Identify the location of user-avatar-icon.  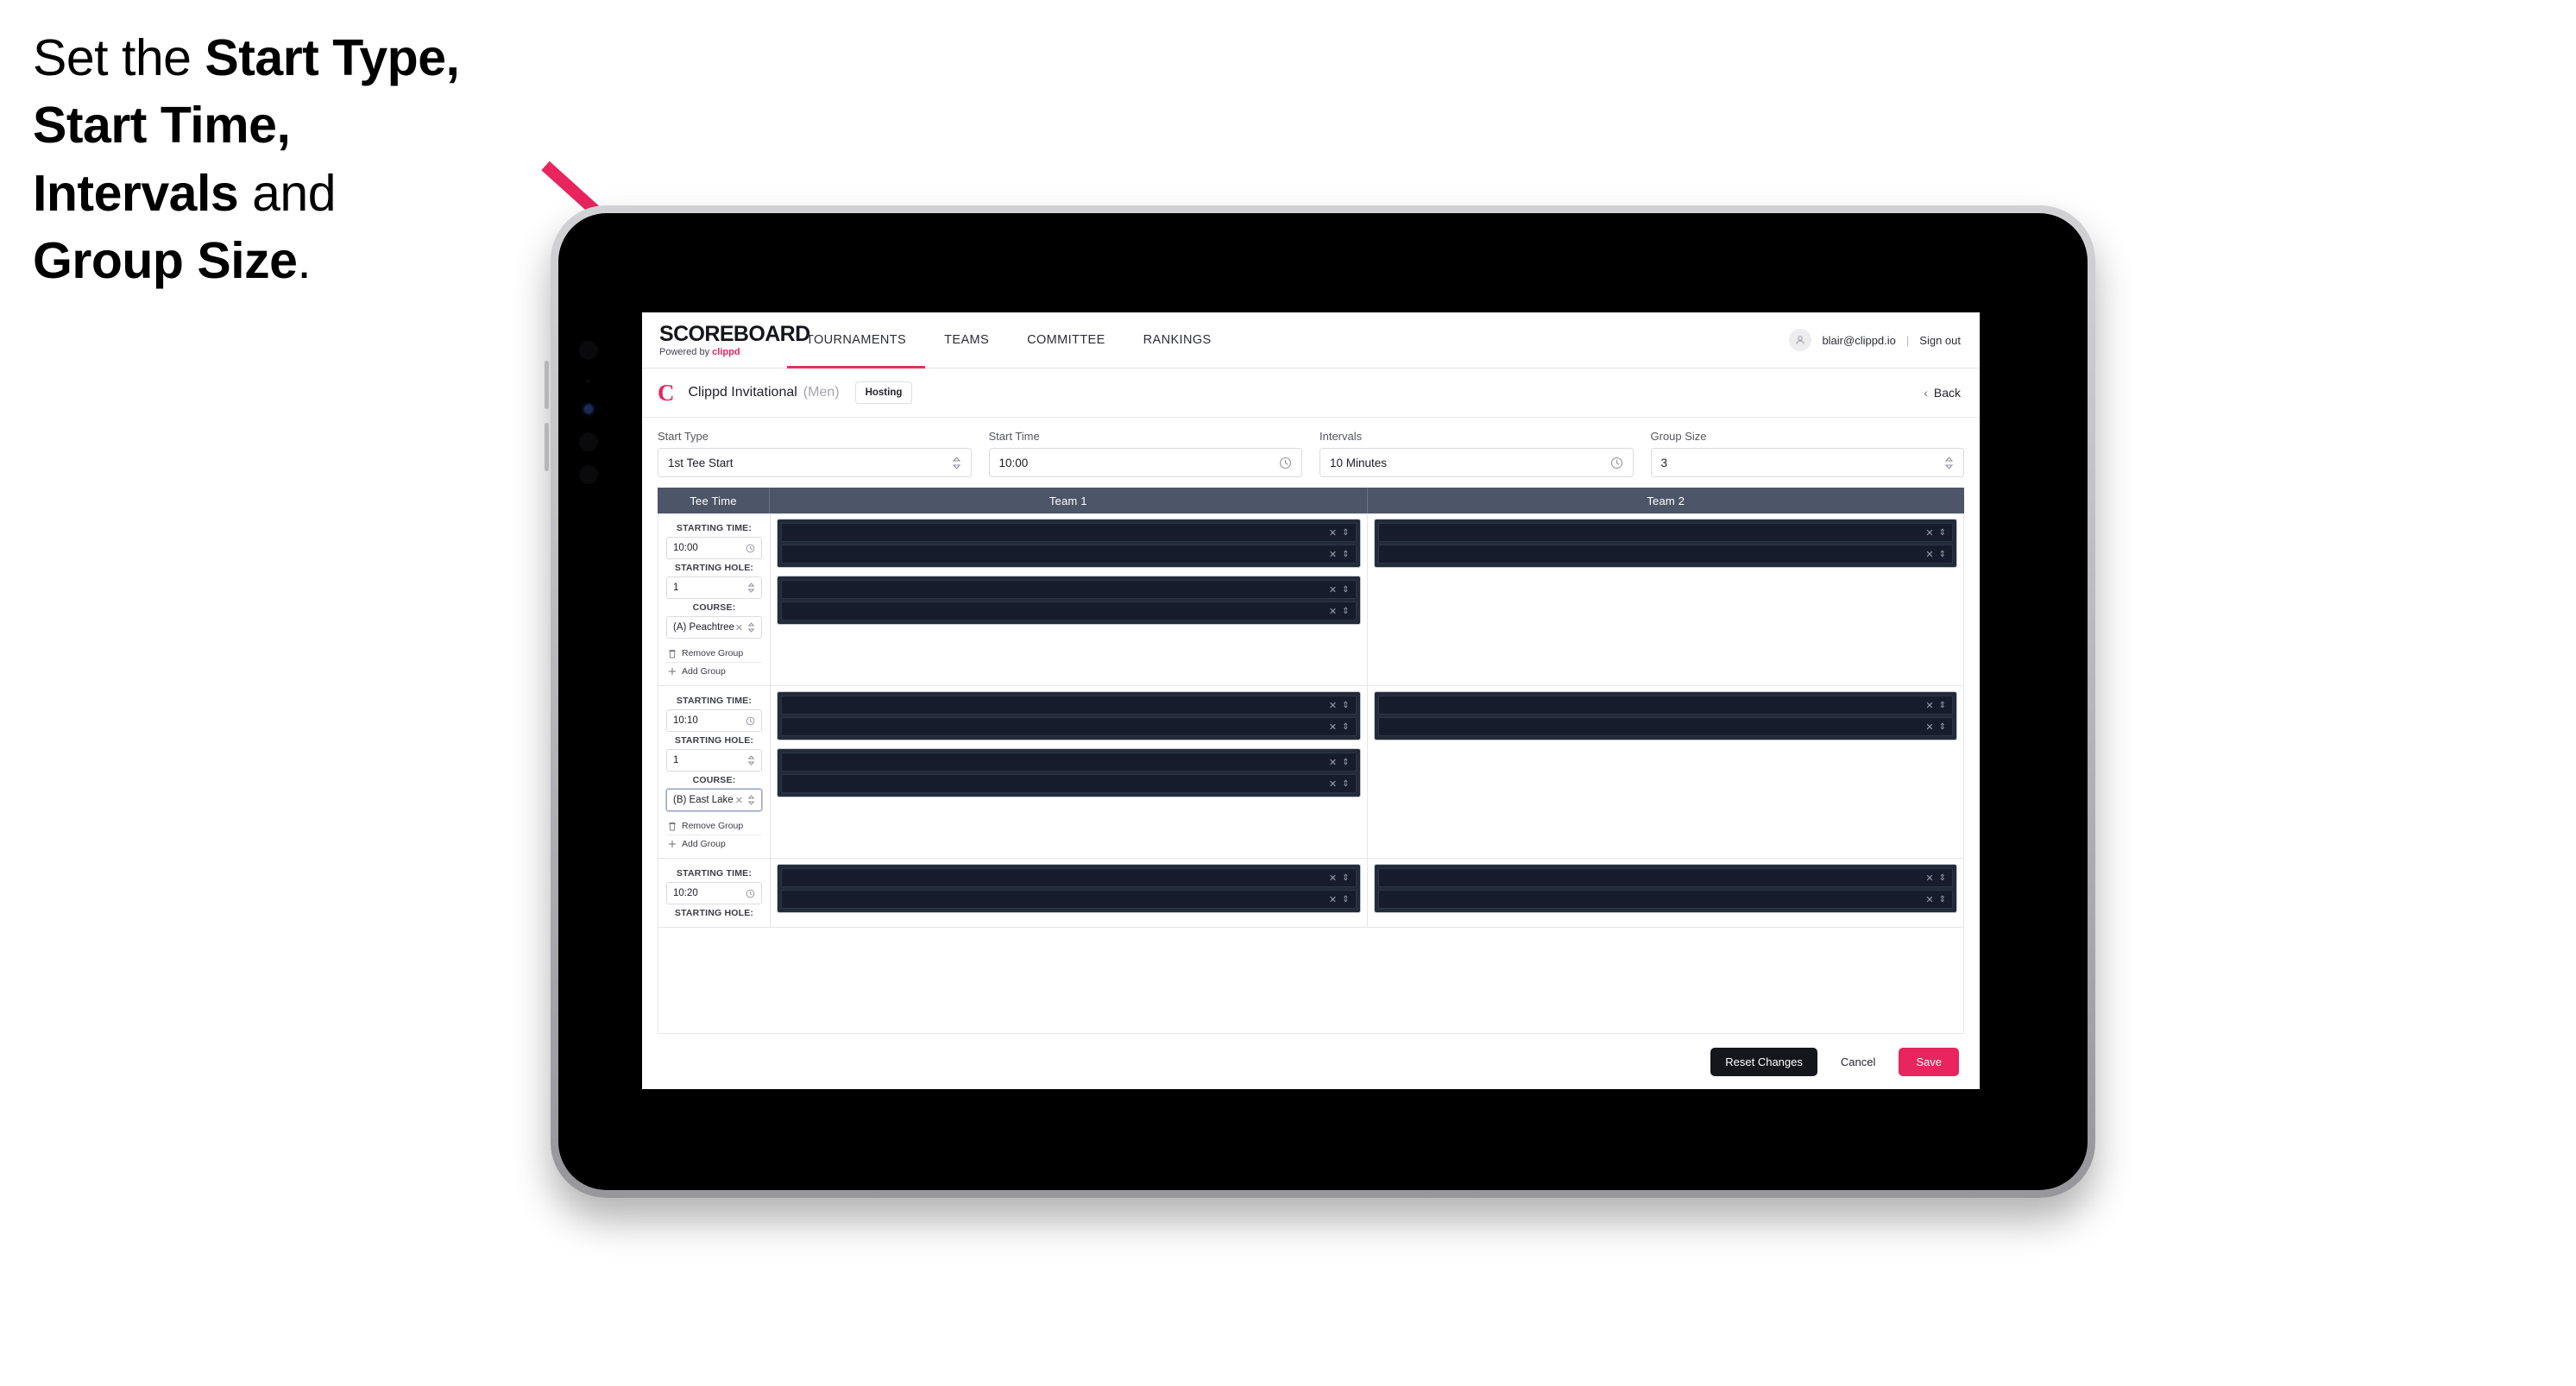
(1800, 340).